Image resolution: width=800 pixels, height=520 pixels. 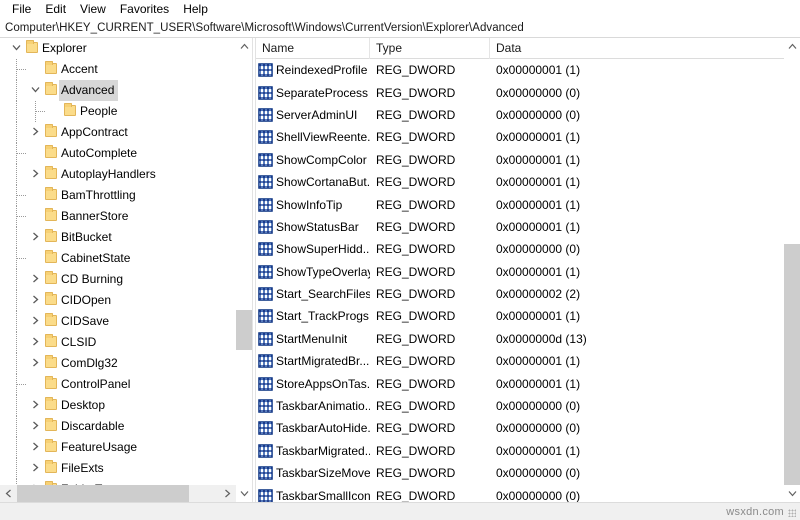 What do you see at coordinates (313, 92) in the screenshot?
I see `value-name-cell: SeparateProcess` at bounding box center [313, 92].